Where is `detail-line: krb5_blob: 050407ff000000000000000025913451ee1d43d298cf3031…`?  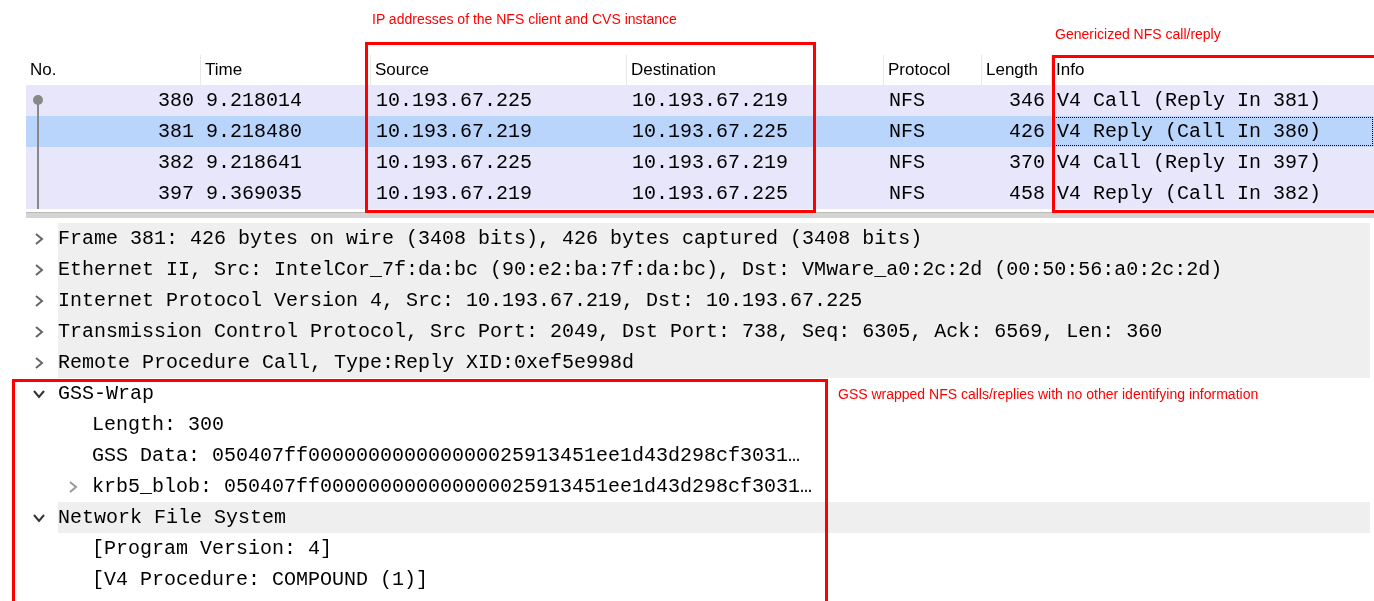 detail-line: krb5_blob: 050407ff000000000000000025913451ee1d43d298cf3031… is located at coordinates (452, 486).